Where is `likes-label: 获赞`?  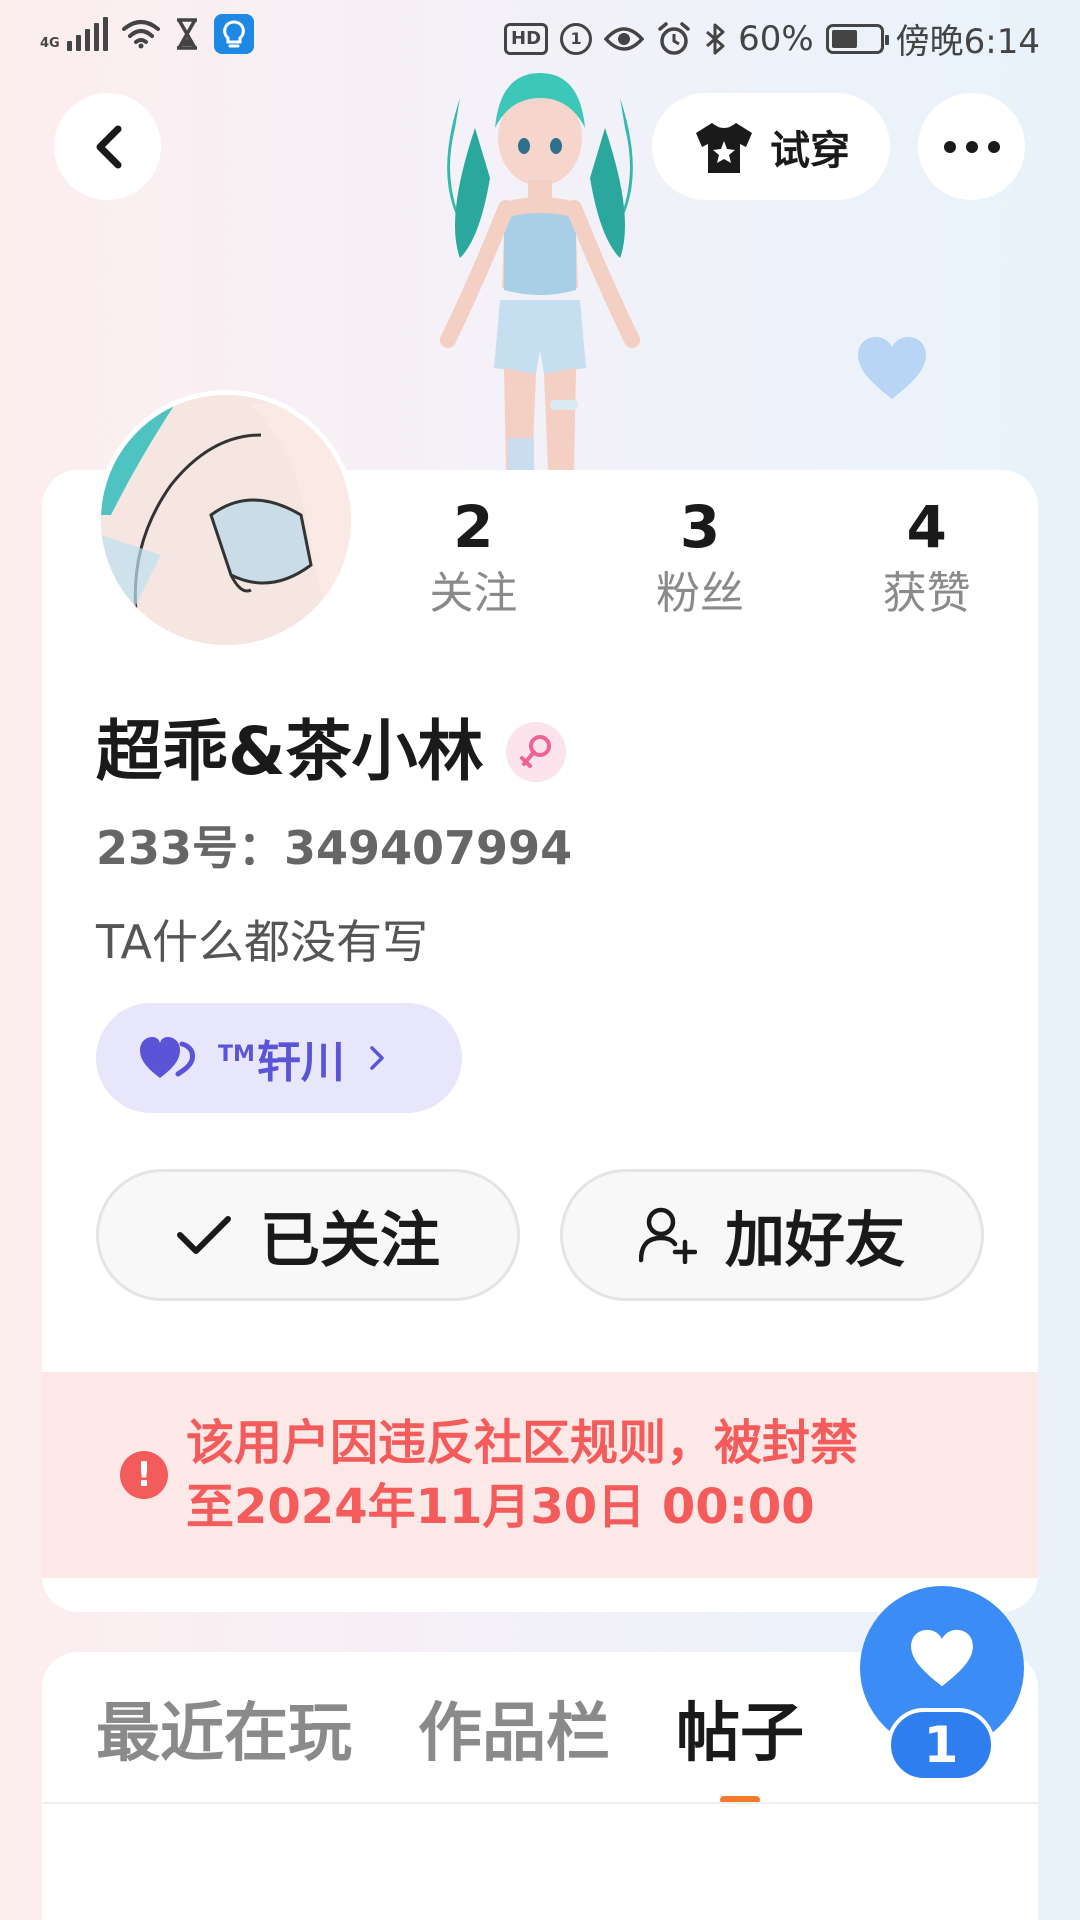
likes-label: 获赞 is located at coordinates (926, 593).